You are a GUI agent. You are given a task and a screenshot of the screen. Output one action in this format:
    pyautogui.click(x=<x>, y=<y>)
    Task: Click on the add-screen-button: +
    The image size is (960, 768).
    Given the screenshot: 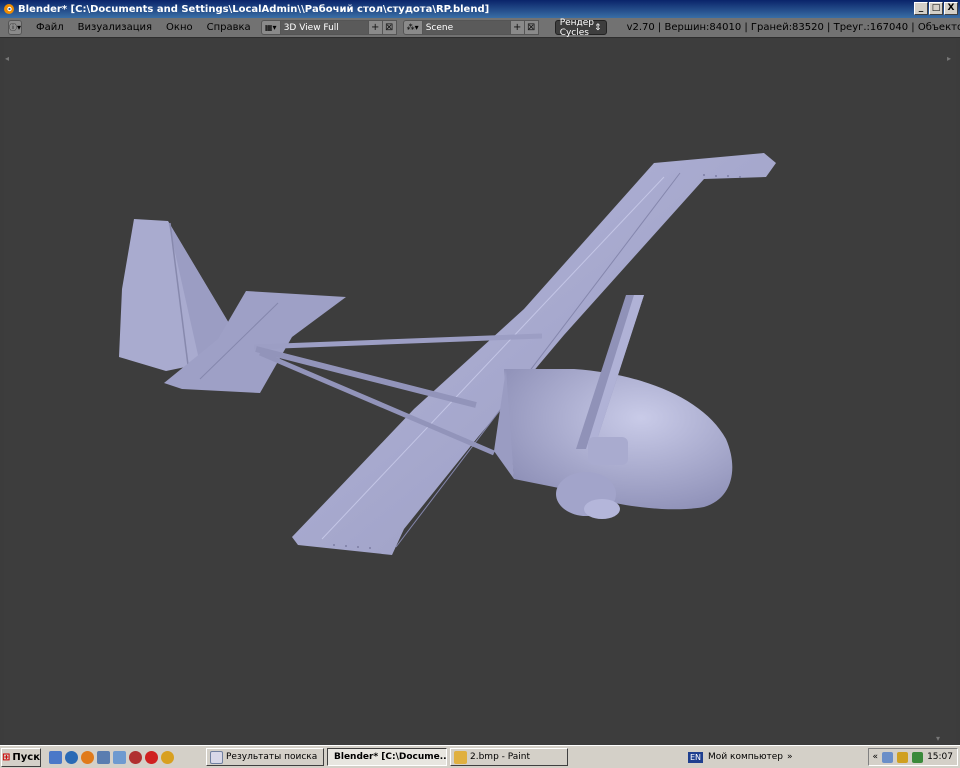 What is the action you would take?
    pyautogui.click(x=375, y=27)
    